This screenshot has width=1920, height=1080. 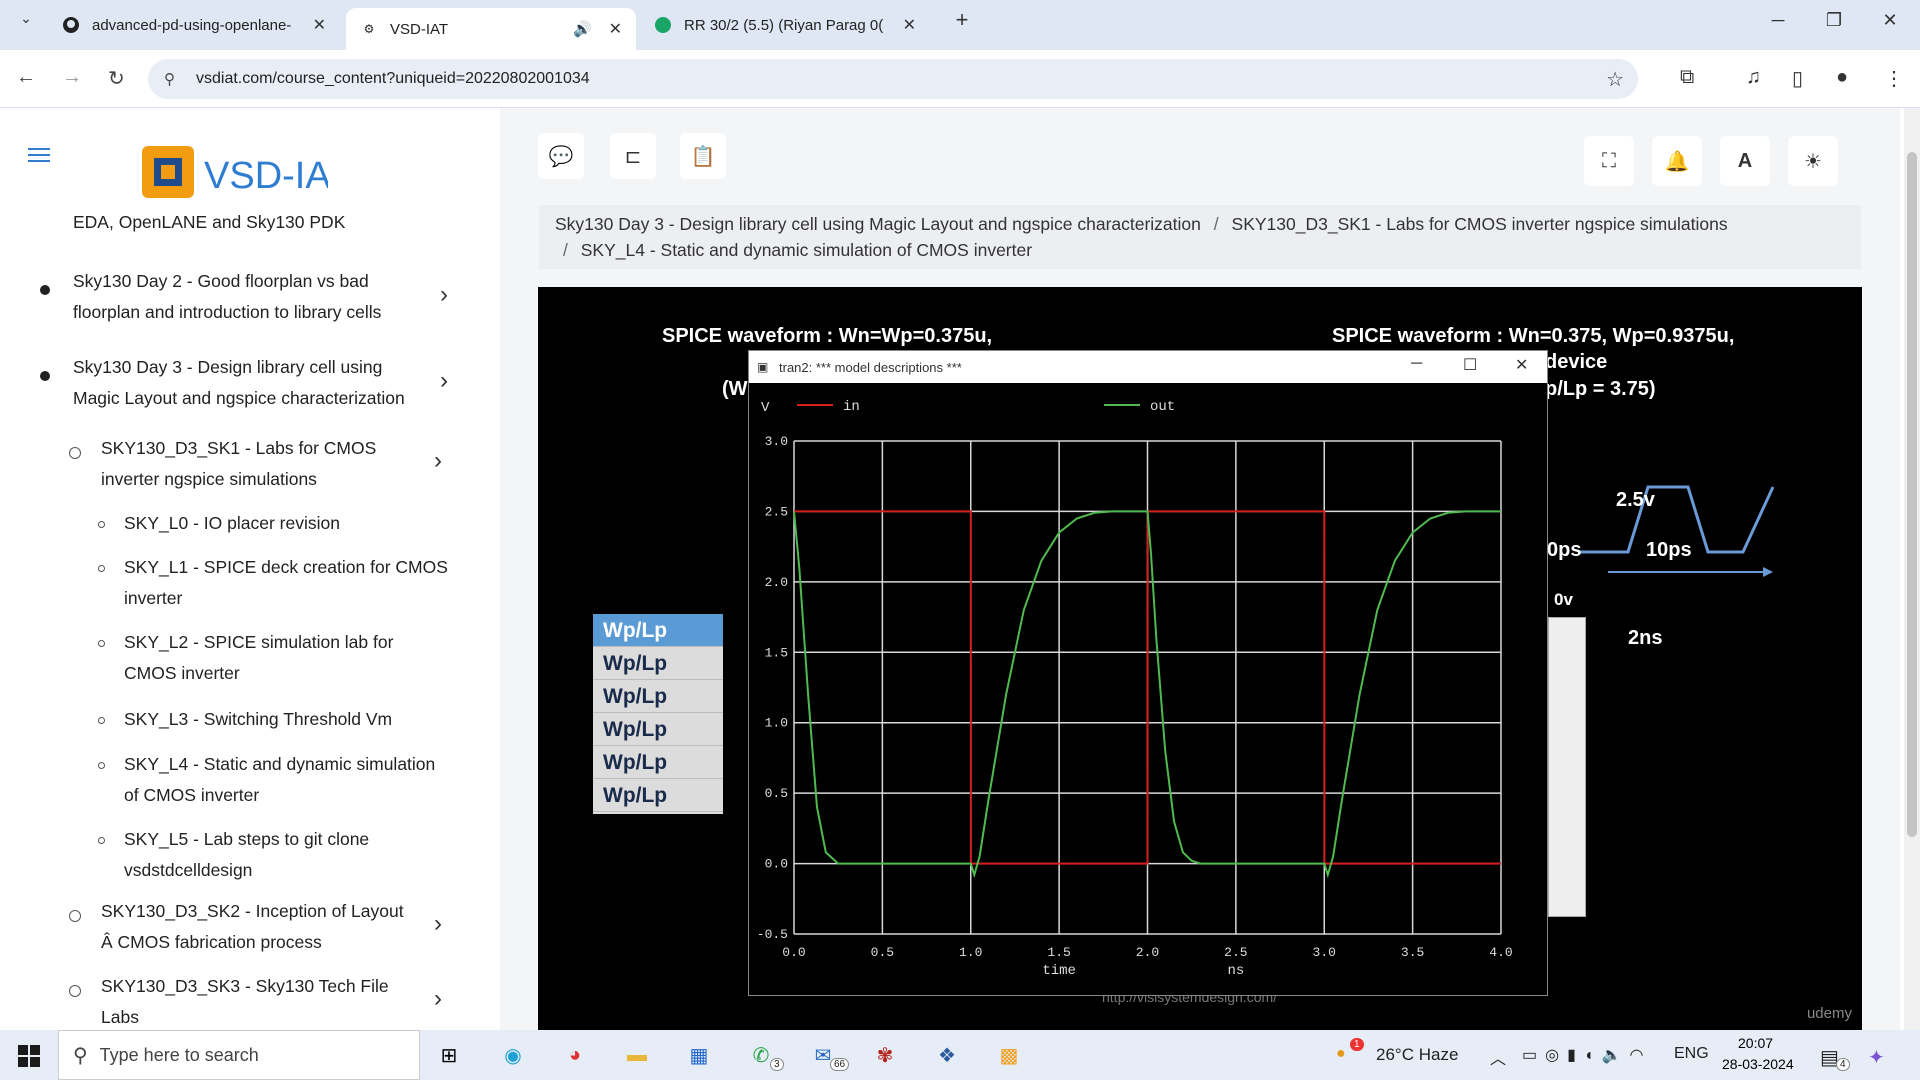 I want to click on legend-label-in: in, so click(x=851, y=407).